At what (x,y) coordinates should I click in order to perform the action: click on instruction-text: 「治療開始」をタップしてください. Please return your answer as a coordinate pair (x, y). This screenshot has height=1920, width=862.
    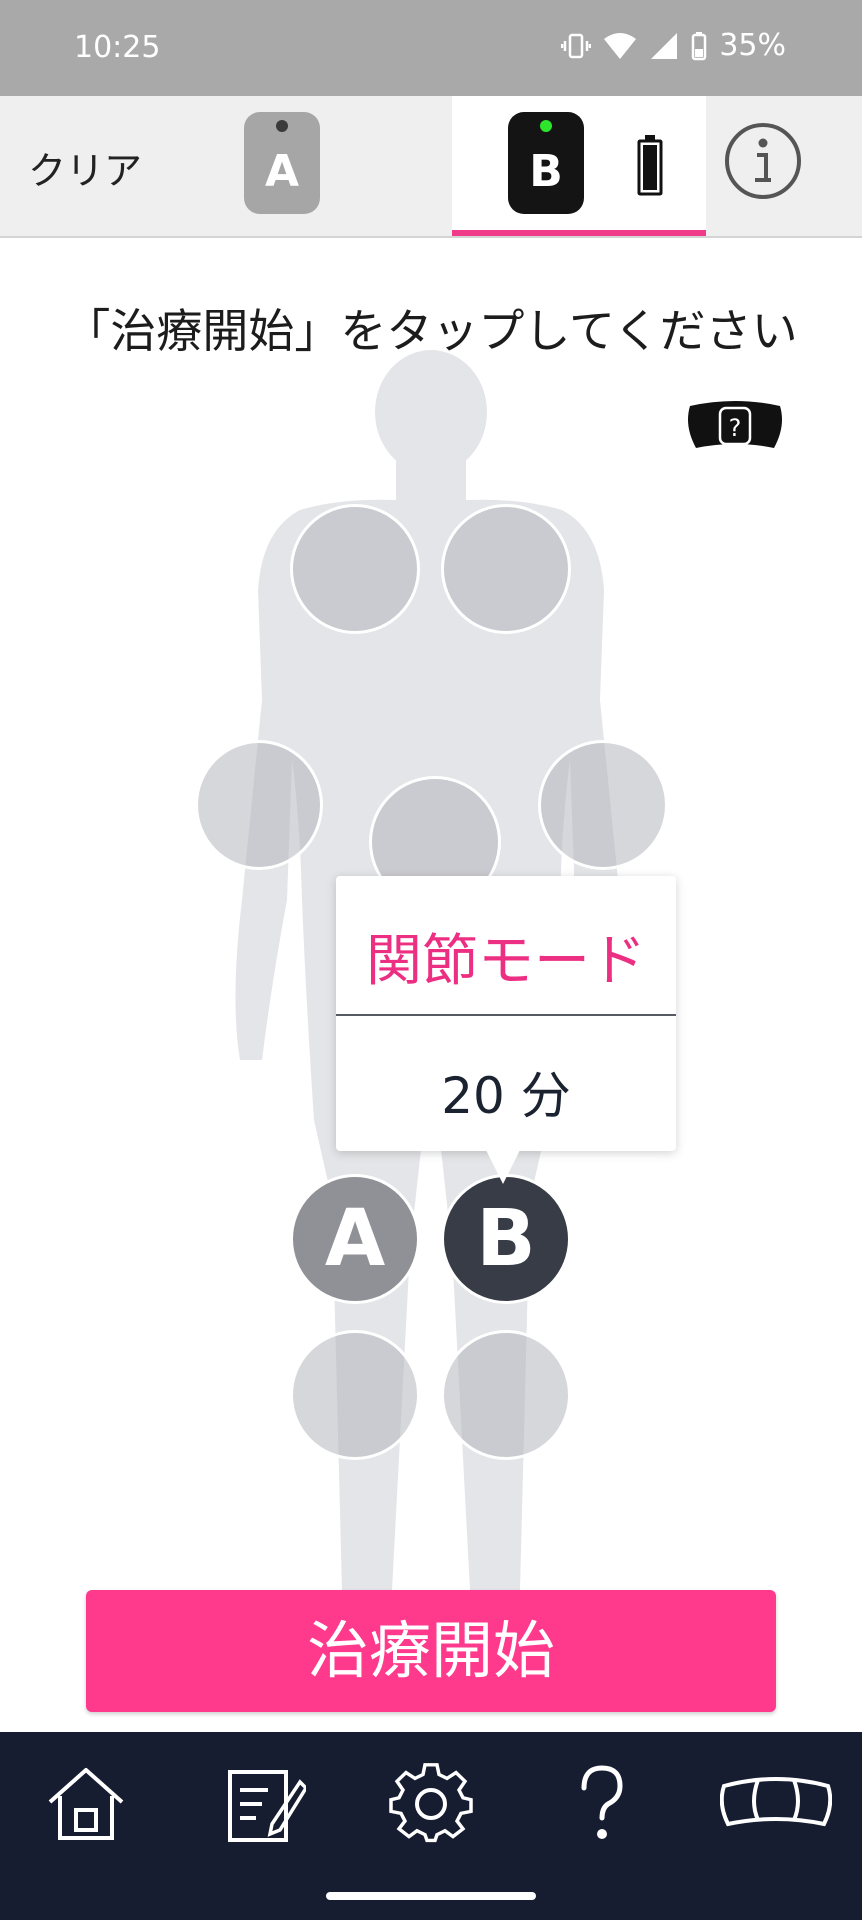
    Looking at the image, I should click on (431, 331).